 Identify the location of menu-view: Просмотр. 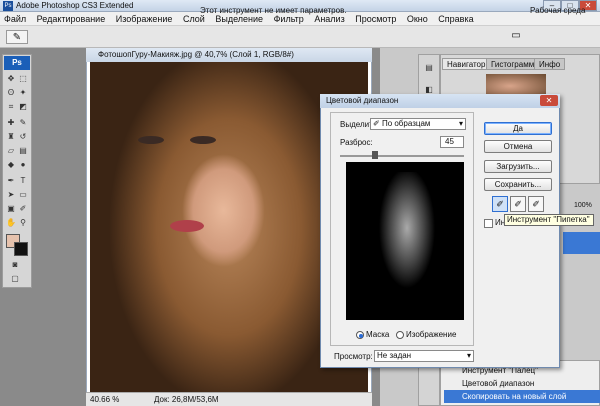
(375, 19).